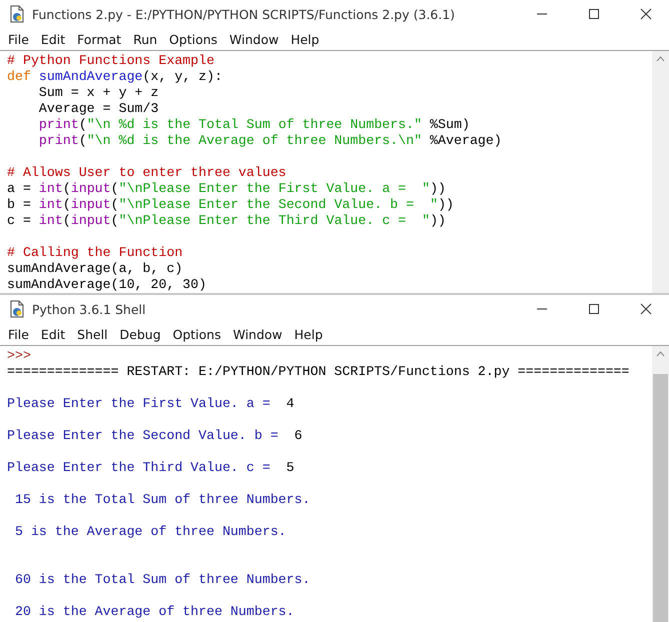  What do you see at coordinates (163, 580) in the screenshot?
I see `output-line: 60 is the Total Sum of three Numbers.` at bounding box center [163, 580].